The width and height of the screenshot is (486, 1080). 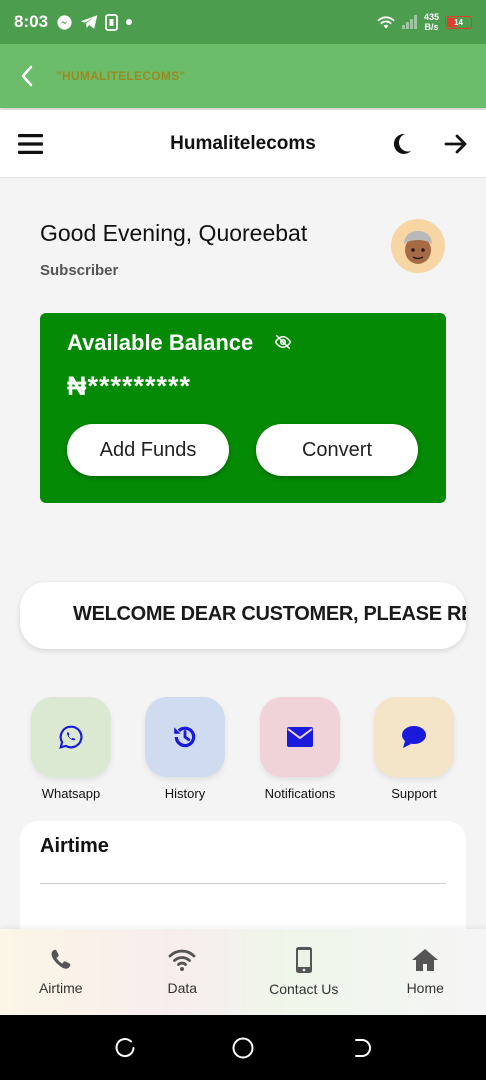 What do you see at coordinates (243, 76) in the screenshot?
I see `webview-bar: "HUMALITELECOMS"` at bounding box center [243, 76].